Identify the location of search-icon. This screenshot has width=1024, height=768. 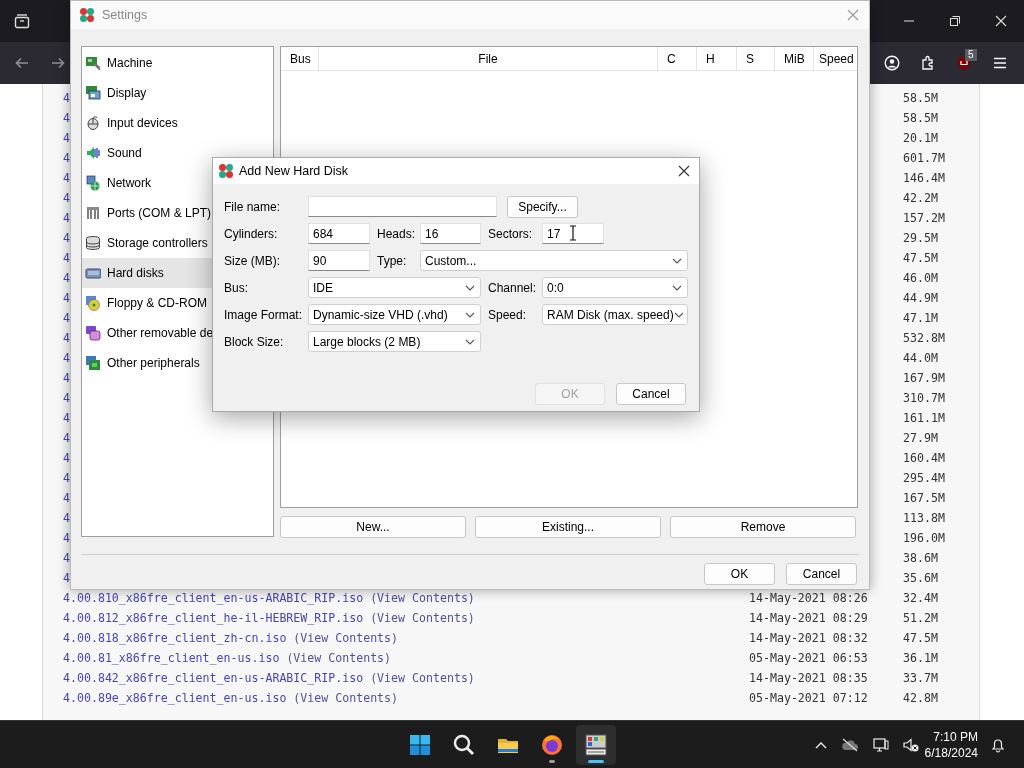
(464, 744).